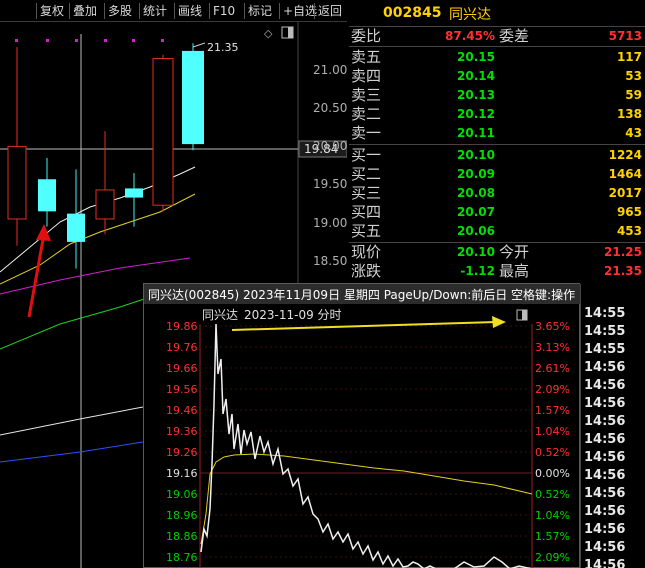 The width and height of the screenshot is (645, 568). I want to click on diff-label: 委差, so click(514, 36).